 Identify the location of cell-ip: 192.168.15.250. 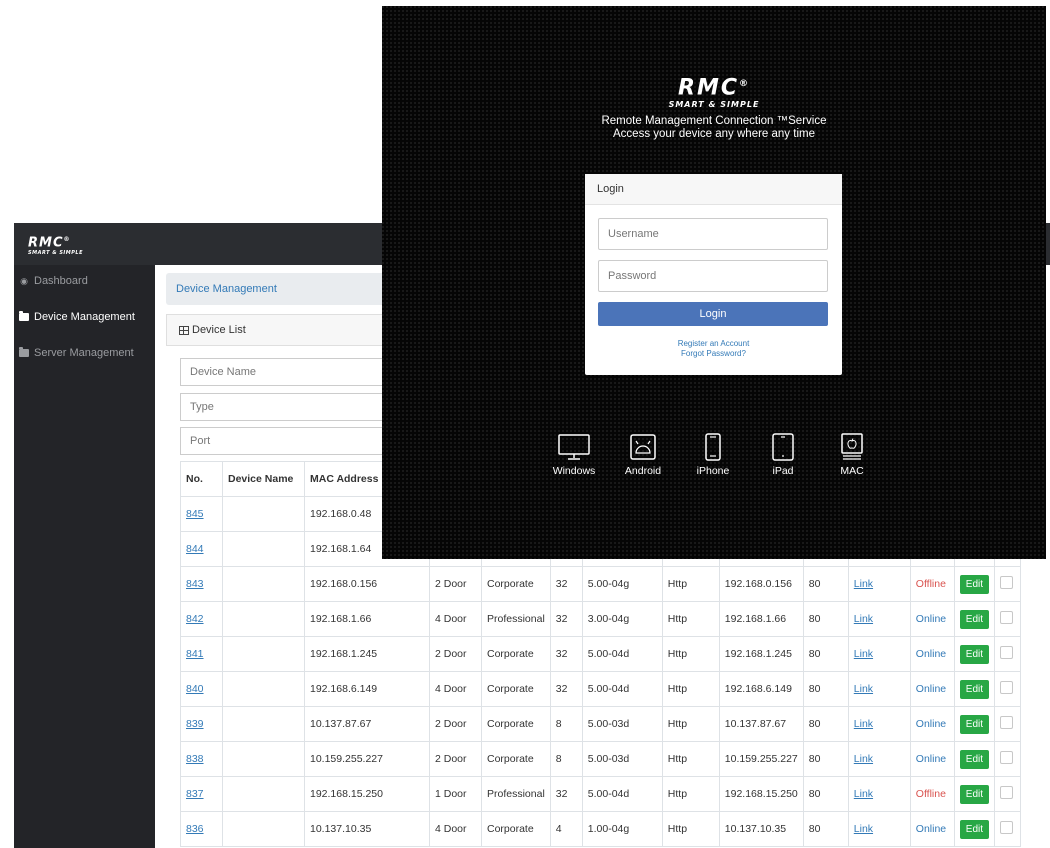
(761, 794).